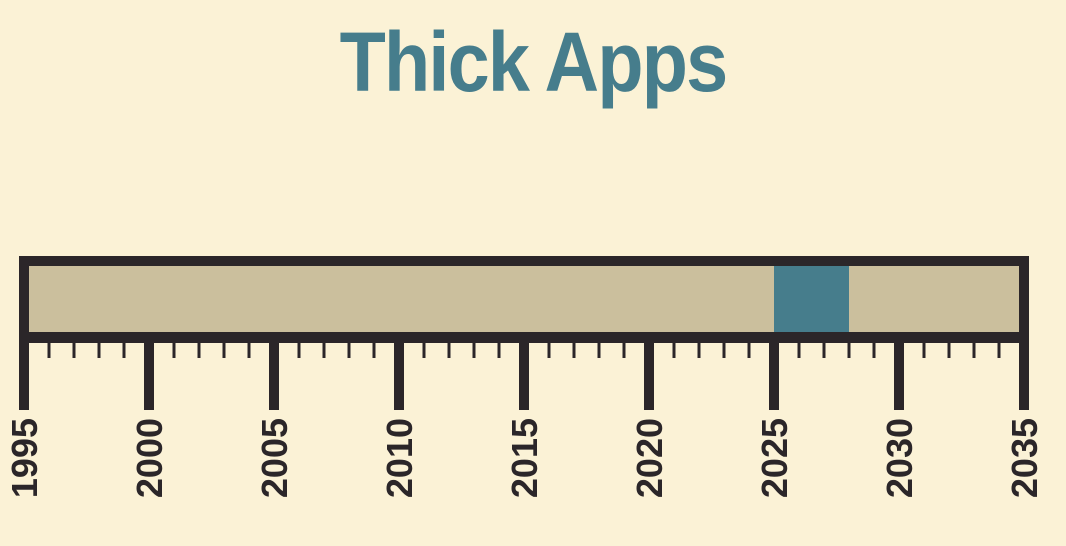  Describe the element at coordinates (24, 458) in the screenshot. I see `tick-label: 1995` at that location.